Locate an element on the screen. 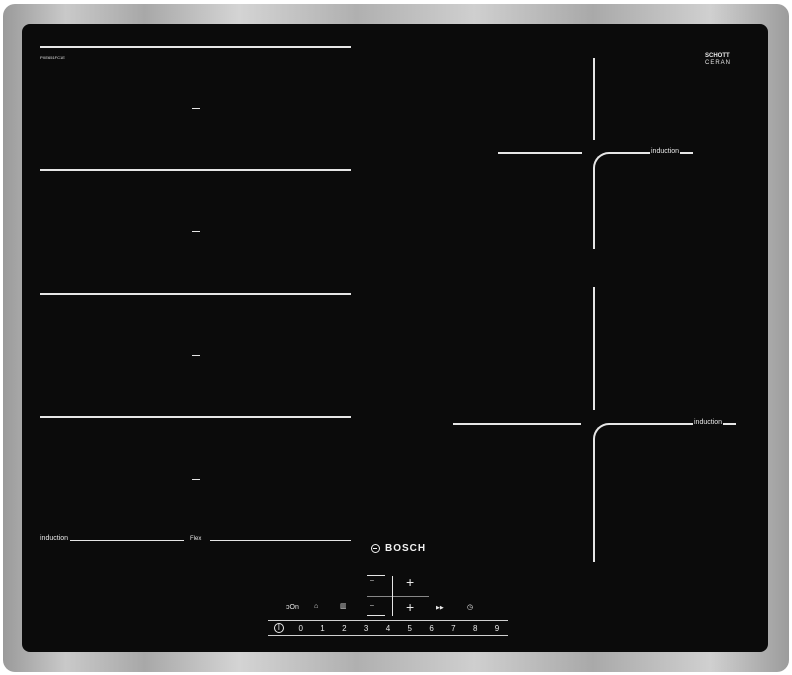 The image size is (792, 675). right-bottom-zone-vertical-upper is located at coordinates (594, 348).